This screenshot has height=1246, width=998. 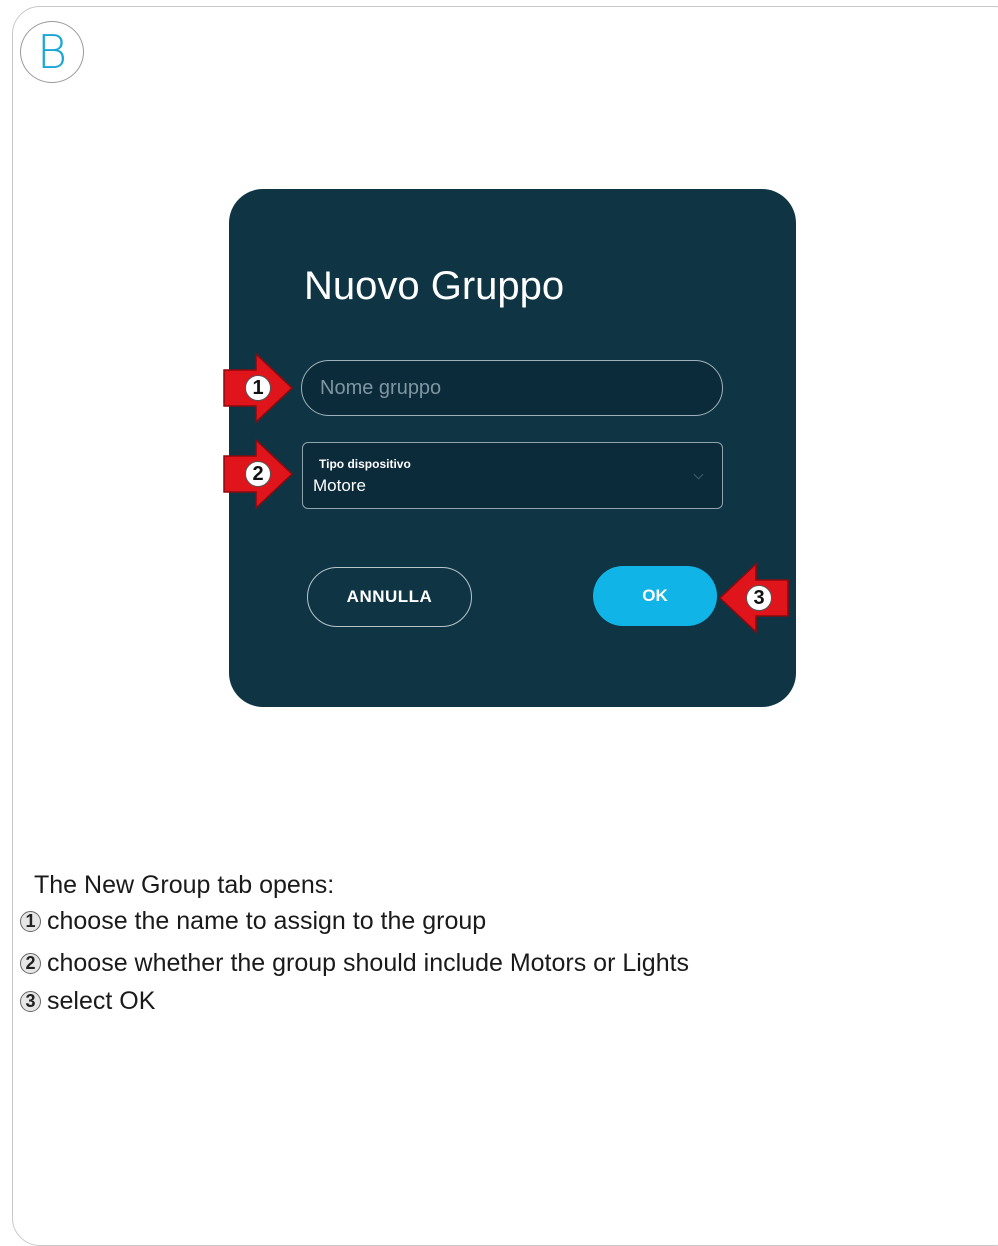 I want to click on callout-number-3: 3, so click(x=759, y=598).